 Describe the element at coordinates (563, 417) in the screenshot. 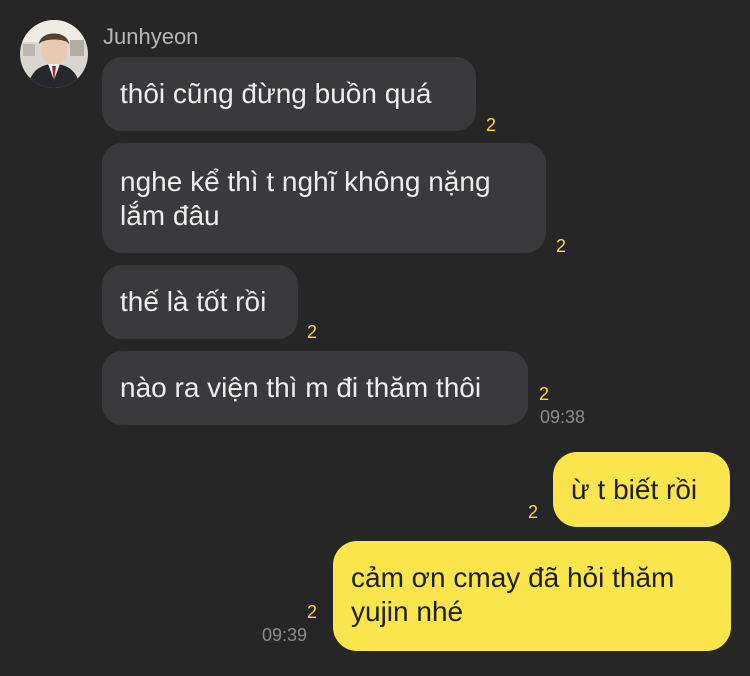

I see `message-timestamp: 09:38` at that location.